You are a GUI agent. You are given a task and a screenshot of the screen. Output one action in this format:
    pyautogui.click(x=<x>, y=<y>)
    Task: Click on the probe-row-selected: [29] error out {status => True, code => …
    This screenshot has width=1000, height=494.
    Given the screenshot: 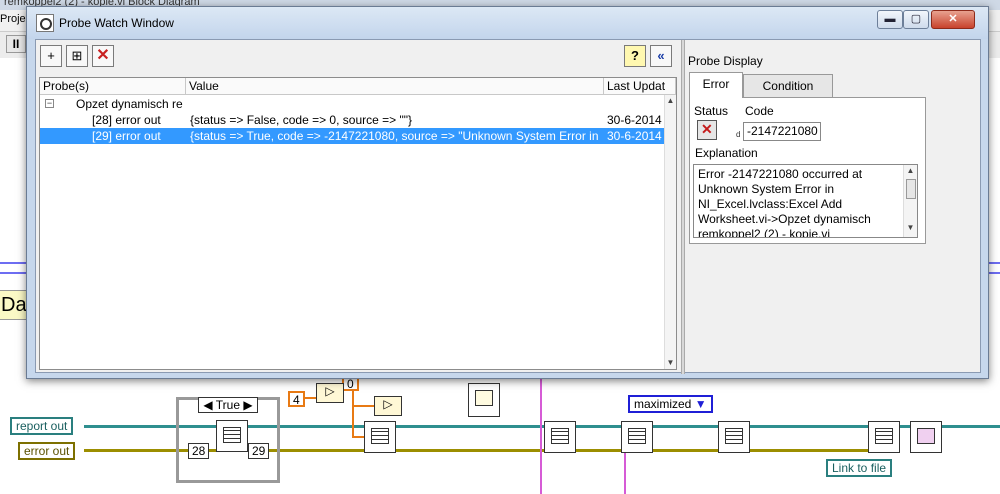 What is the action you would take?
    pyautogui.click(x=352, y=136)
    